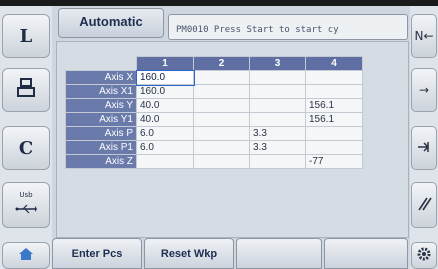 This screenshot has width=438, height=269. What do you see at coordinates (165, 147) in the screenshot?
I see `cell-axis-p1-1: 6.0` at bounding box center [165, 147].